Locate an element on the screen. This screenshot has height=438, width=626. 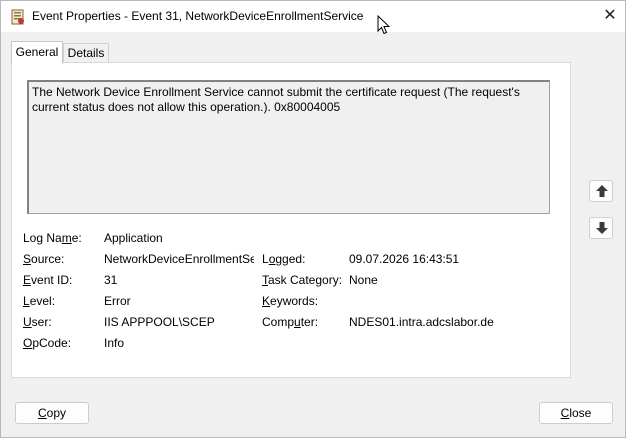
computer-value: NDES01.intra.adcslabor.de is located at coordinates (421, 322).